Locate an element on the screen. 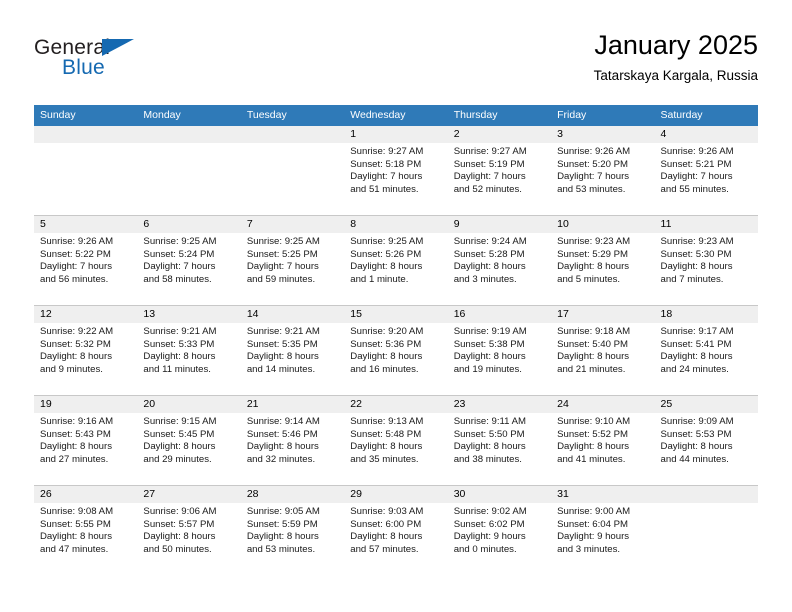 This screenshot has width=792, height=612. sunset-text: Sunset: 5:36 PM is located at coordinates (386, 344).